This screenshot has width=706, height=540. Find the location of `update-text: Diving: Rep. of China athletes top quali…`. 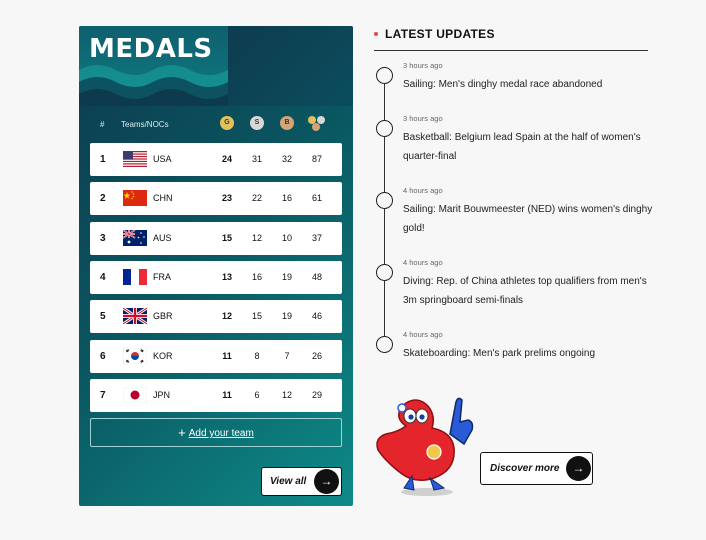

update-text: Diving: Rep. of China athletes top quali… is located at coordinates (528, 291).